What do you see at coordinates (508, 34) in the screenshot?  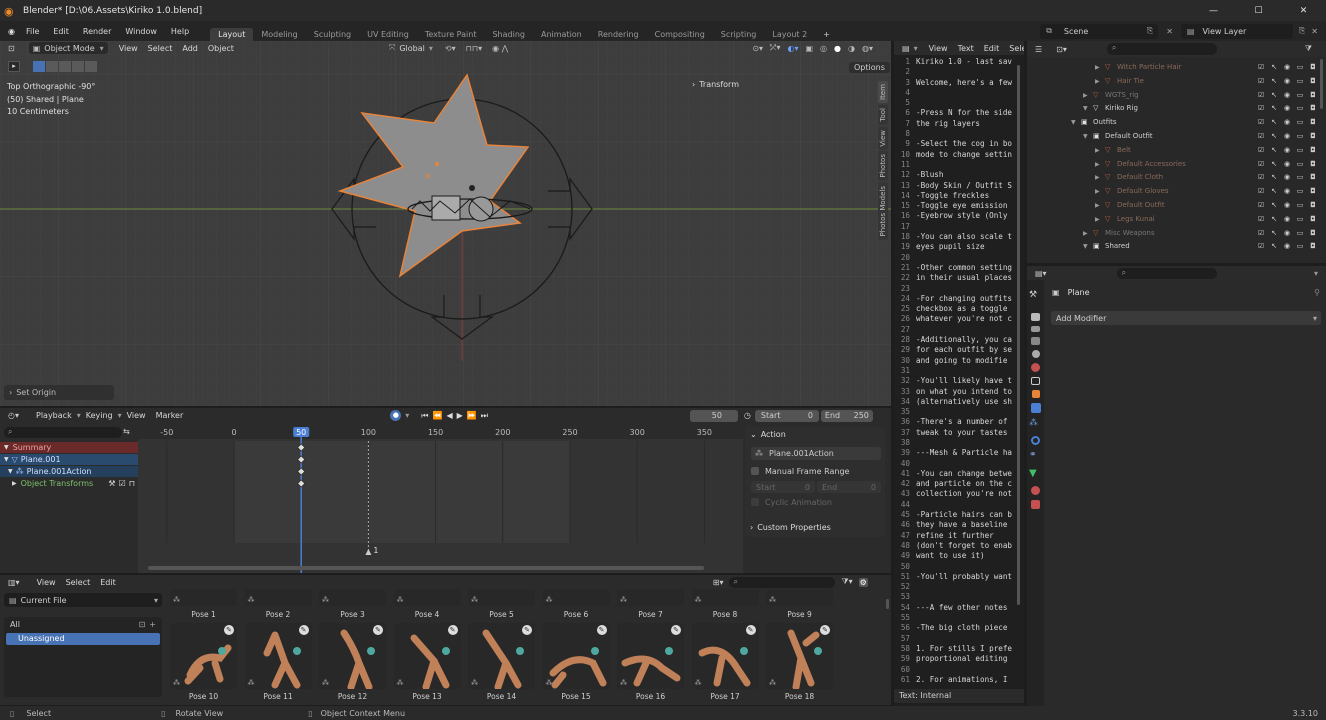 I see `tab-shading: Shading` at bounding box center [508, 34].